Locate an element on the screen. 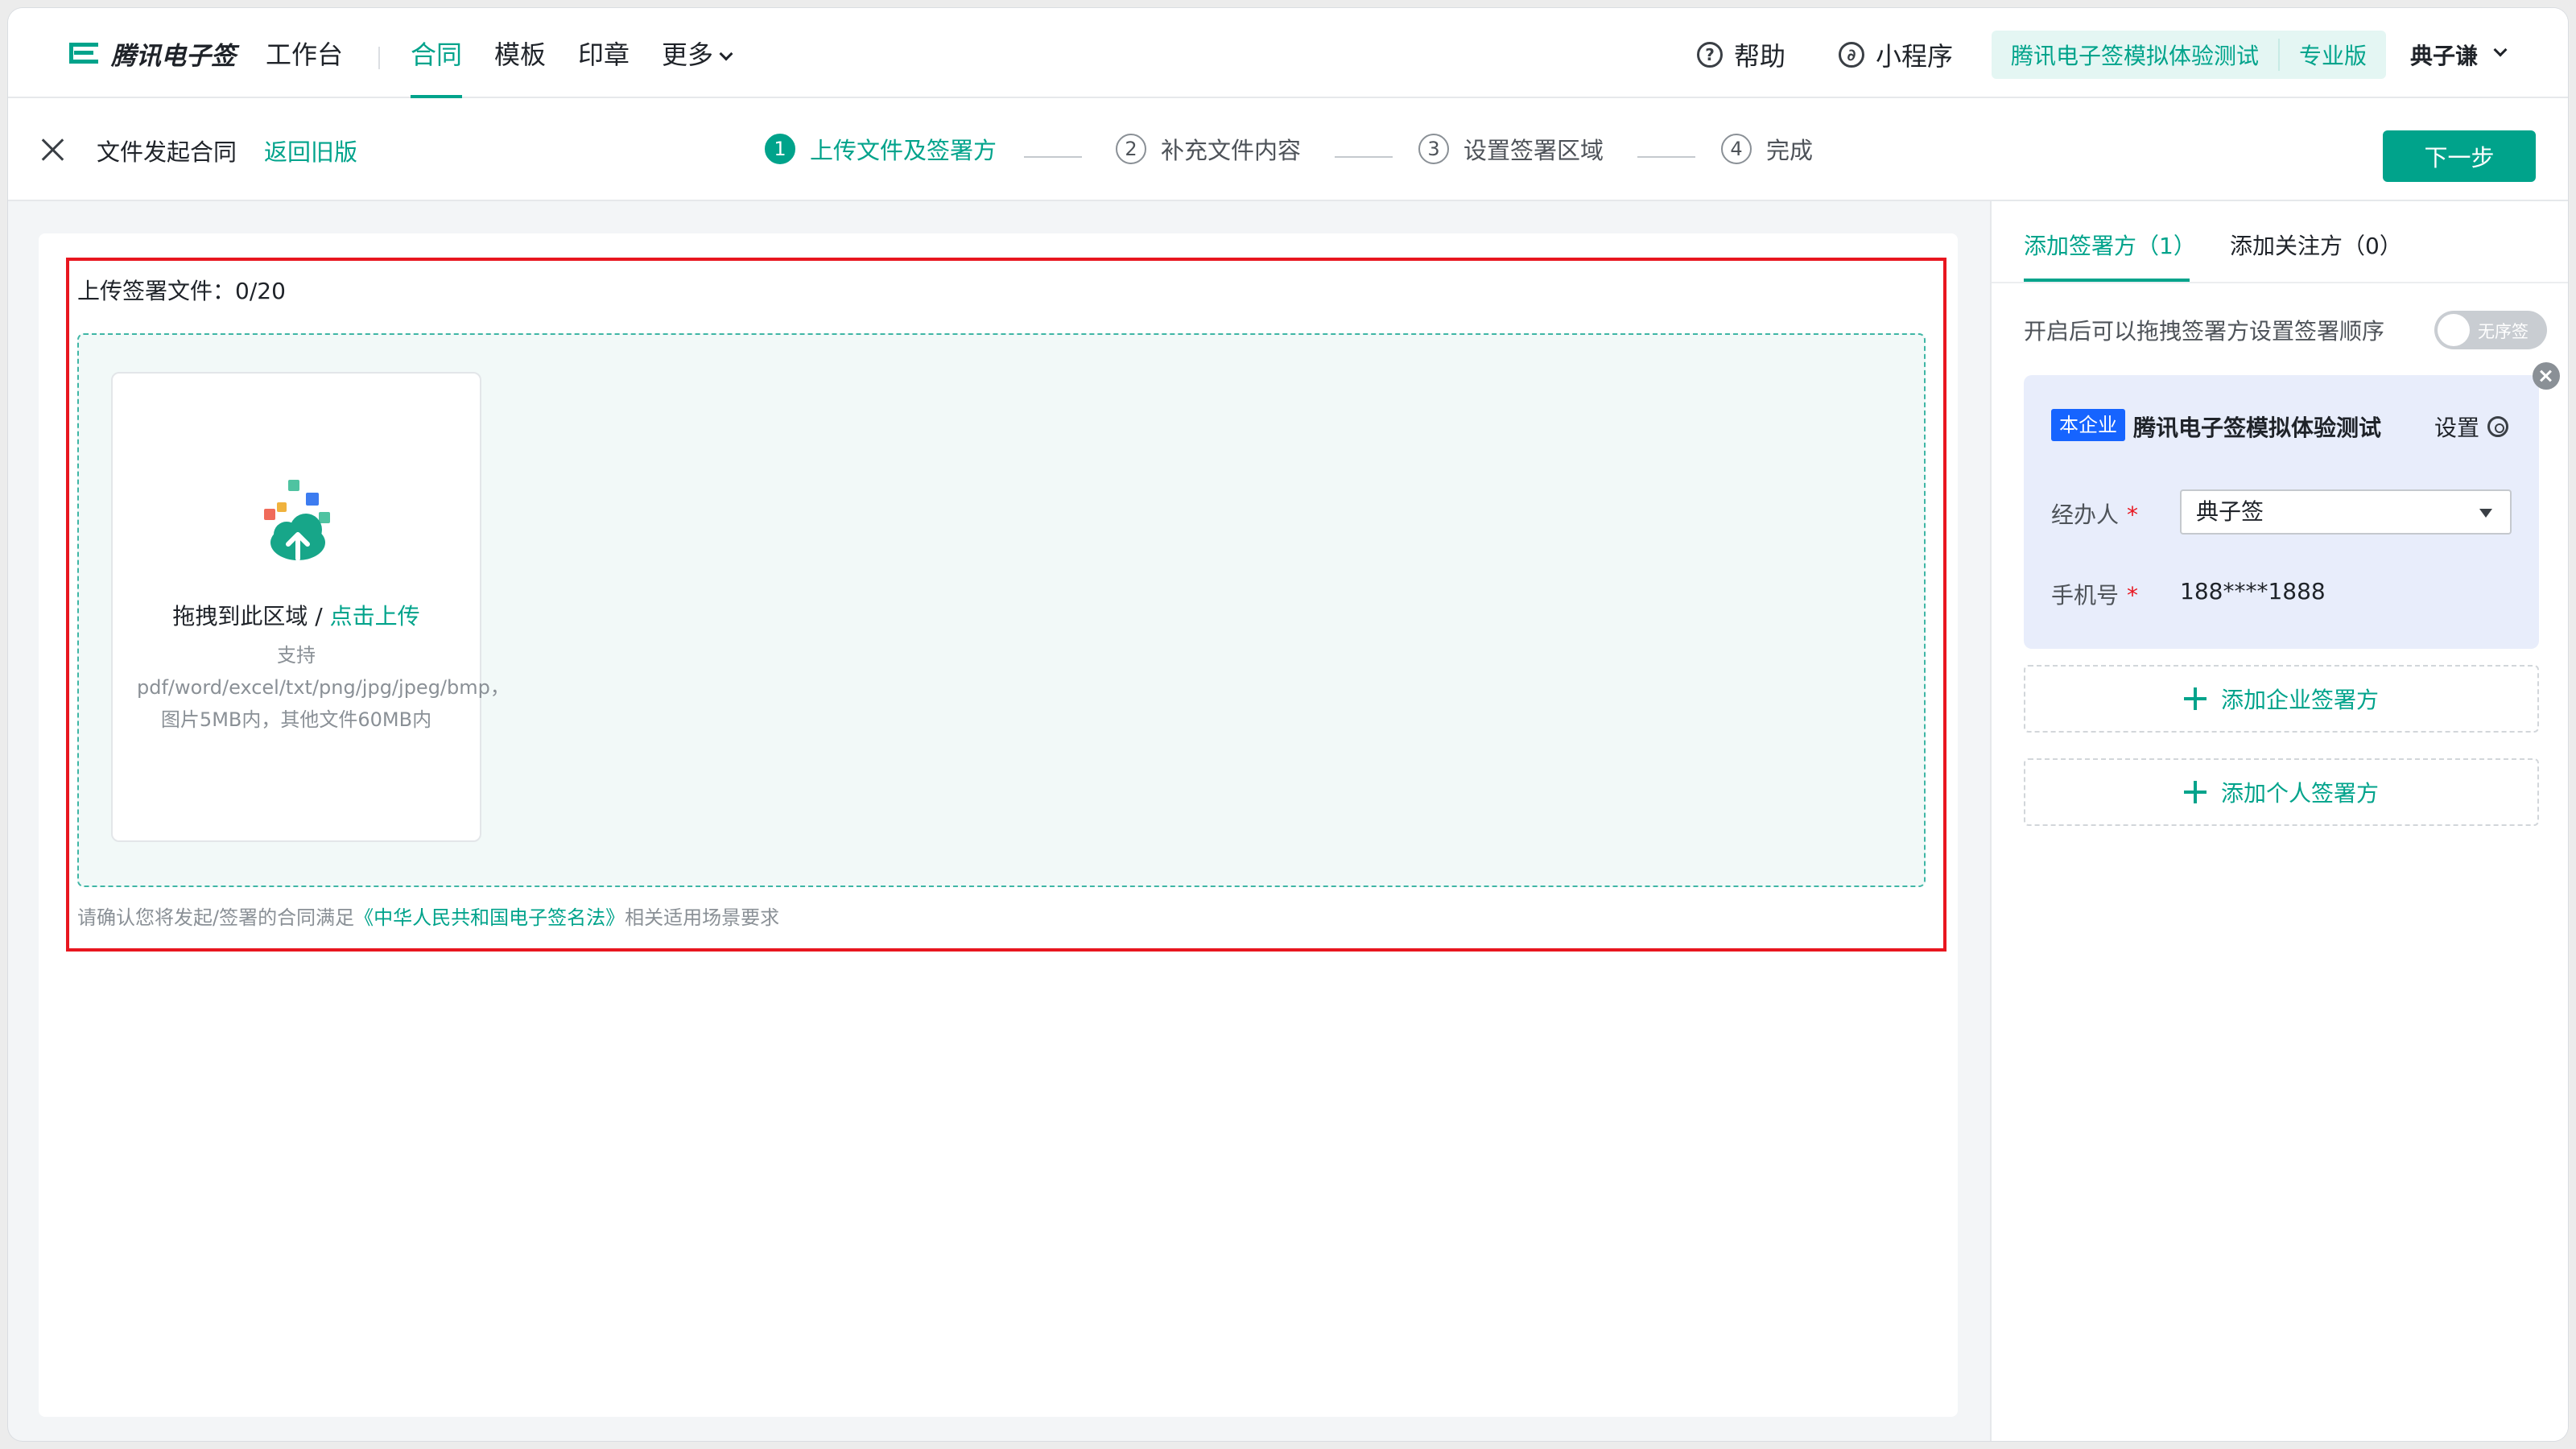 This screenshot has width=2576, height=1449. nav-more-label: 更多 is located at coordinates (688, 54).